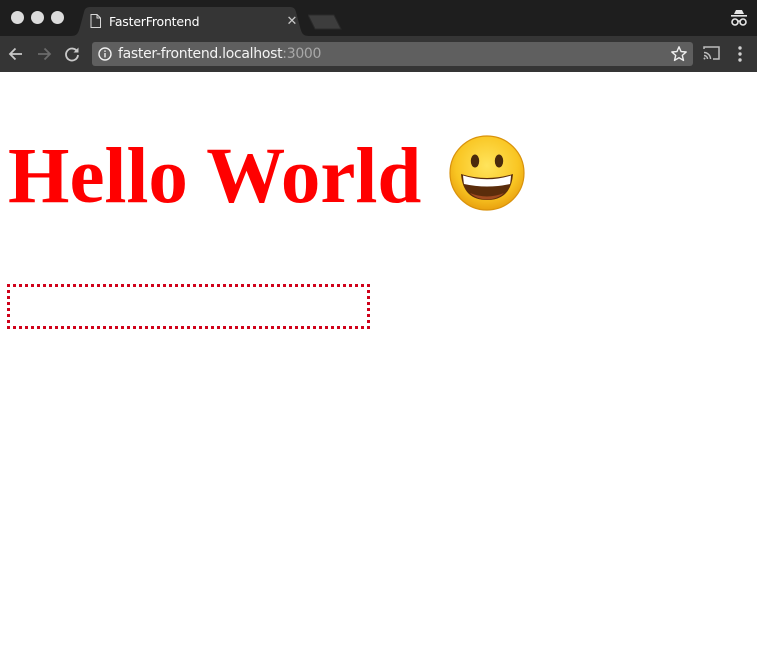  Describe the element at coordinates (154, 21) in the screenshot. I see `tab-title: FasterFrontend` at that location.